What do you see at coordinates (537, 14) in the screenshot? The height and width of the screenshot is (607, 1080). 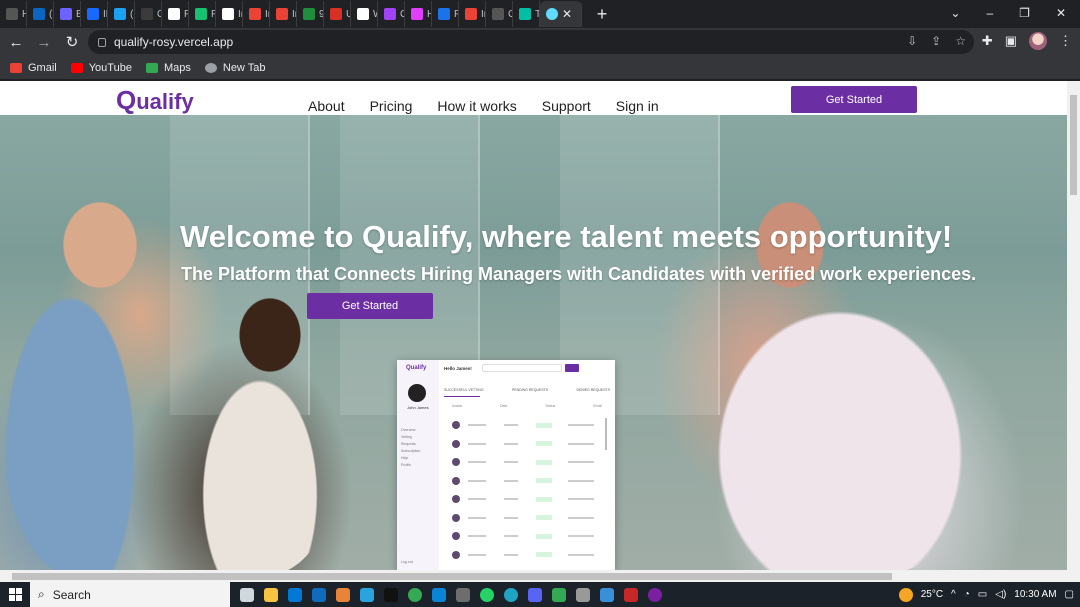 I see `tab-title: Te` at bounding box center [537, 14].